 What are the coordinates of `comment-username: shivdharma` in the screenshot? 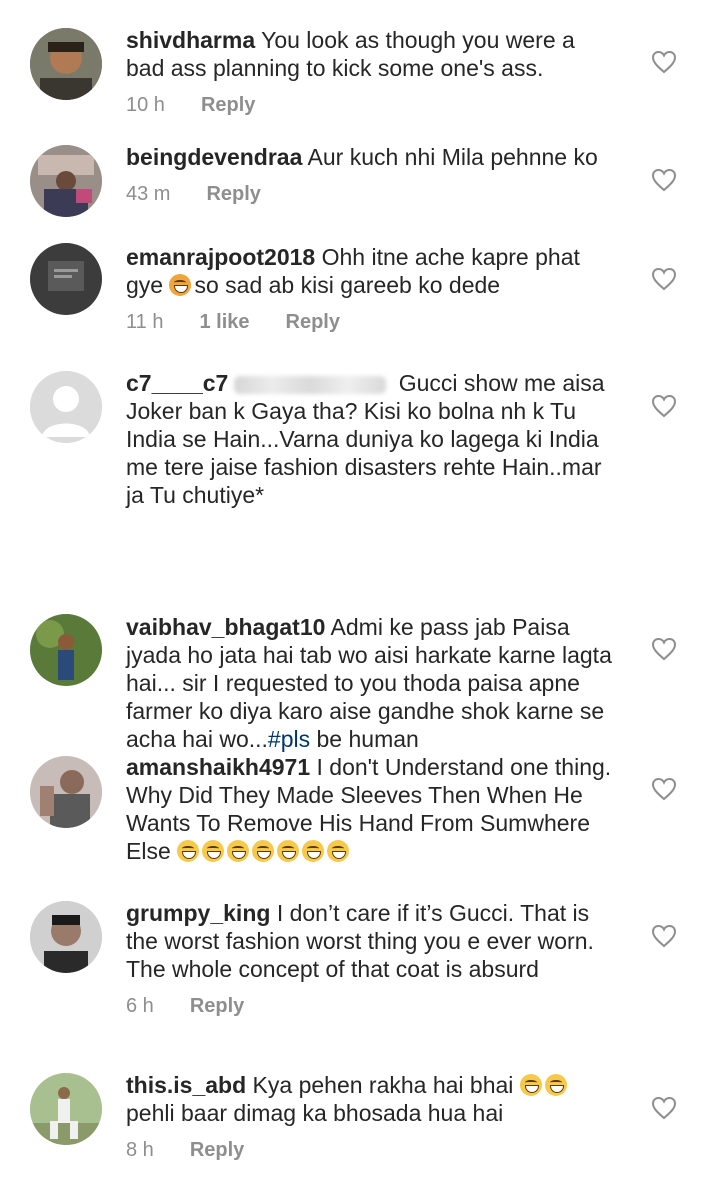 It's located at (190, 40).